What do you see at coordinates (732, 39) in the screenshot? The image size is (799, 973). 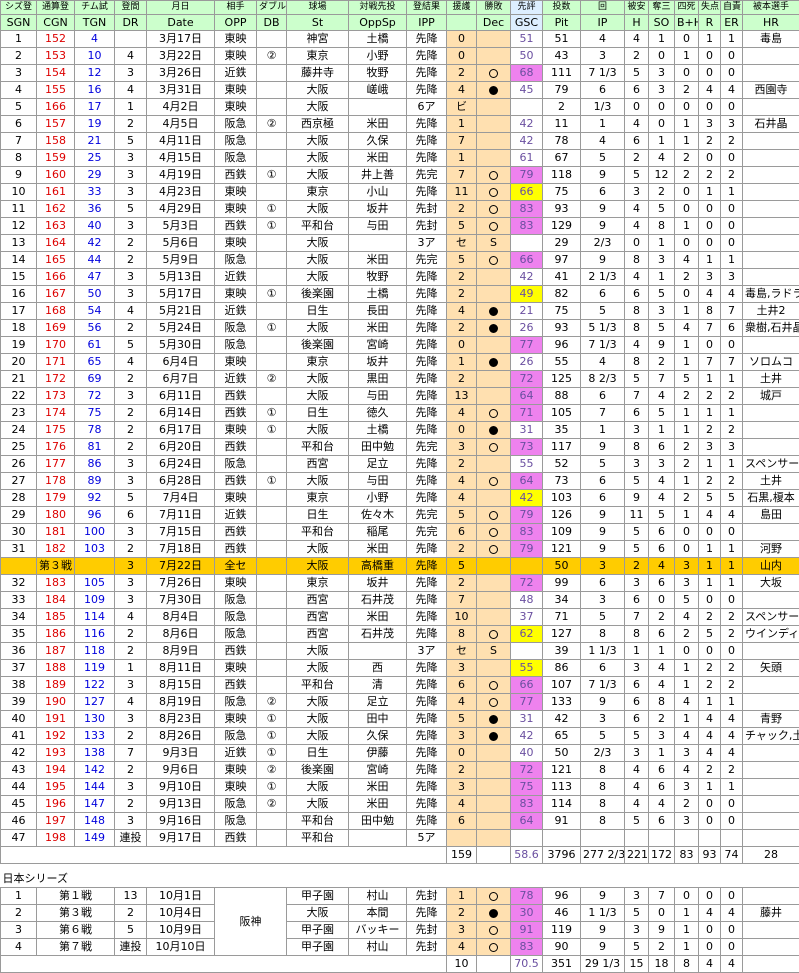 I see `cell-er: 1` at bounding box center [732, 39].